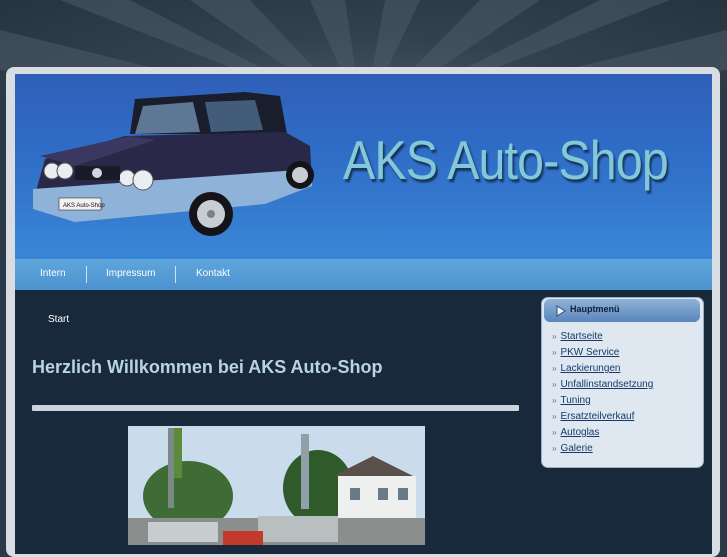 This screenshot has width=727, height=557. Describe the element at coordinates (595, 309) in the screenshot. I see `sidebar-title: Hauptmenü` at that location.